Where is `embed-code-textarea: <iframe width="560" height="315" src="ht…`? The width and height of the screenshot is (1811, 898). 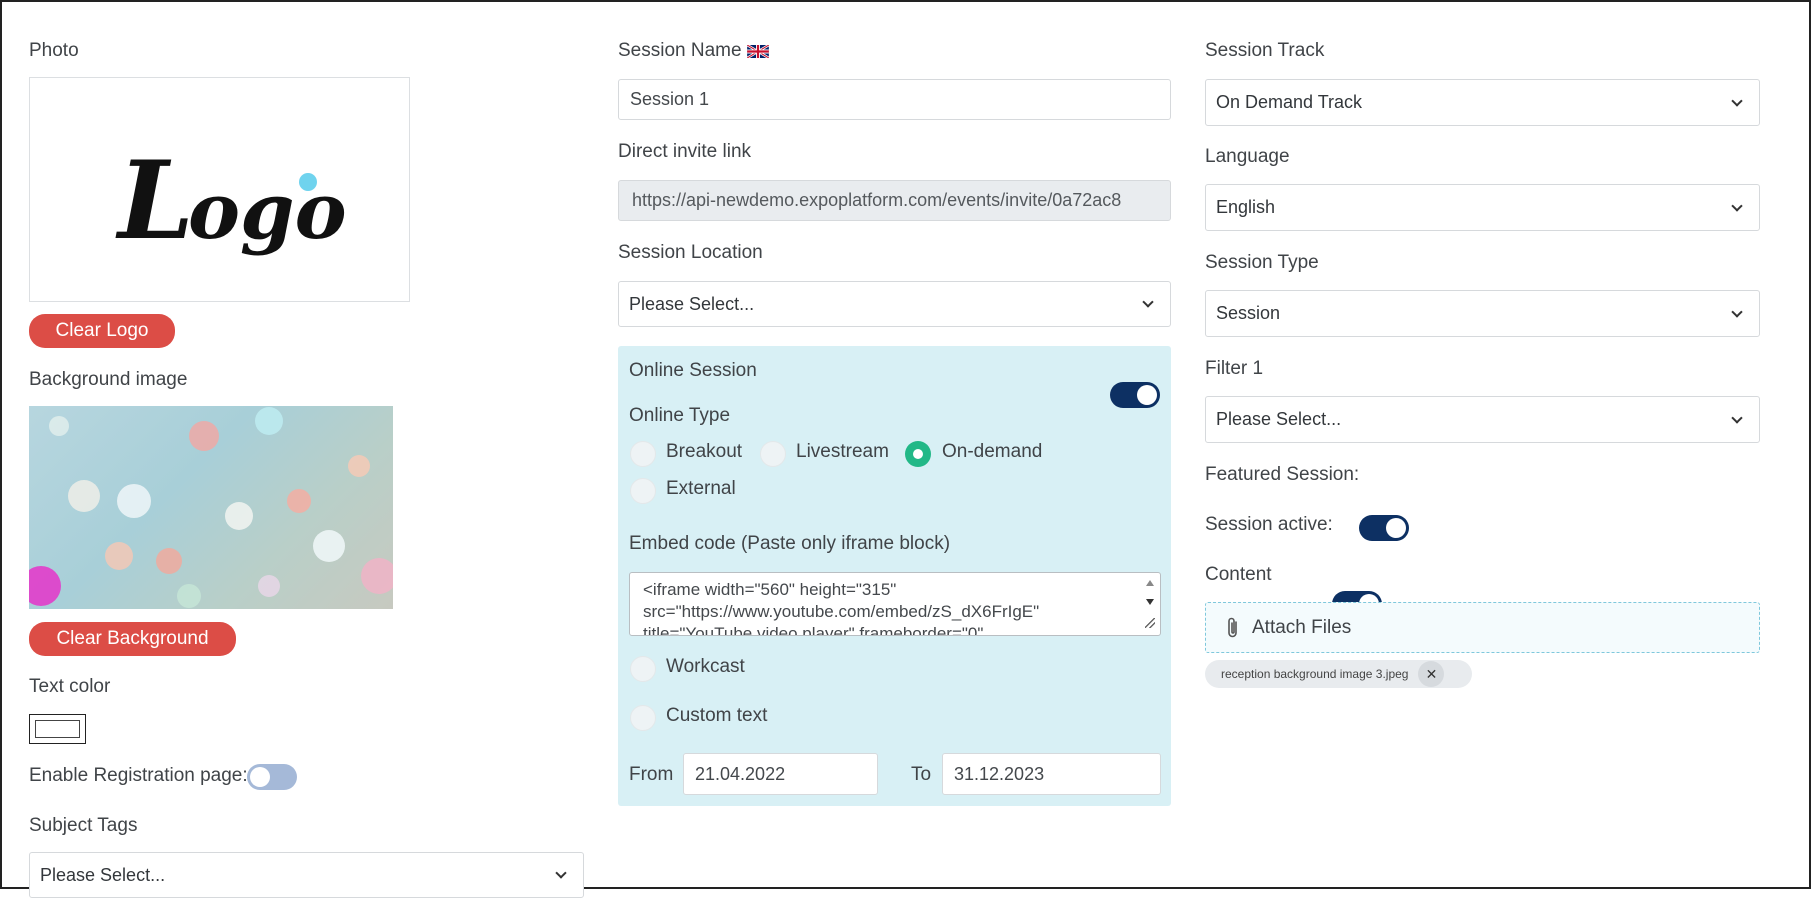 embed-code-textarea: <iframe width="560" height="315" src="ht… is located at coordinates (895, 604).